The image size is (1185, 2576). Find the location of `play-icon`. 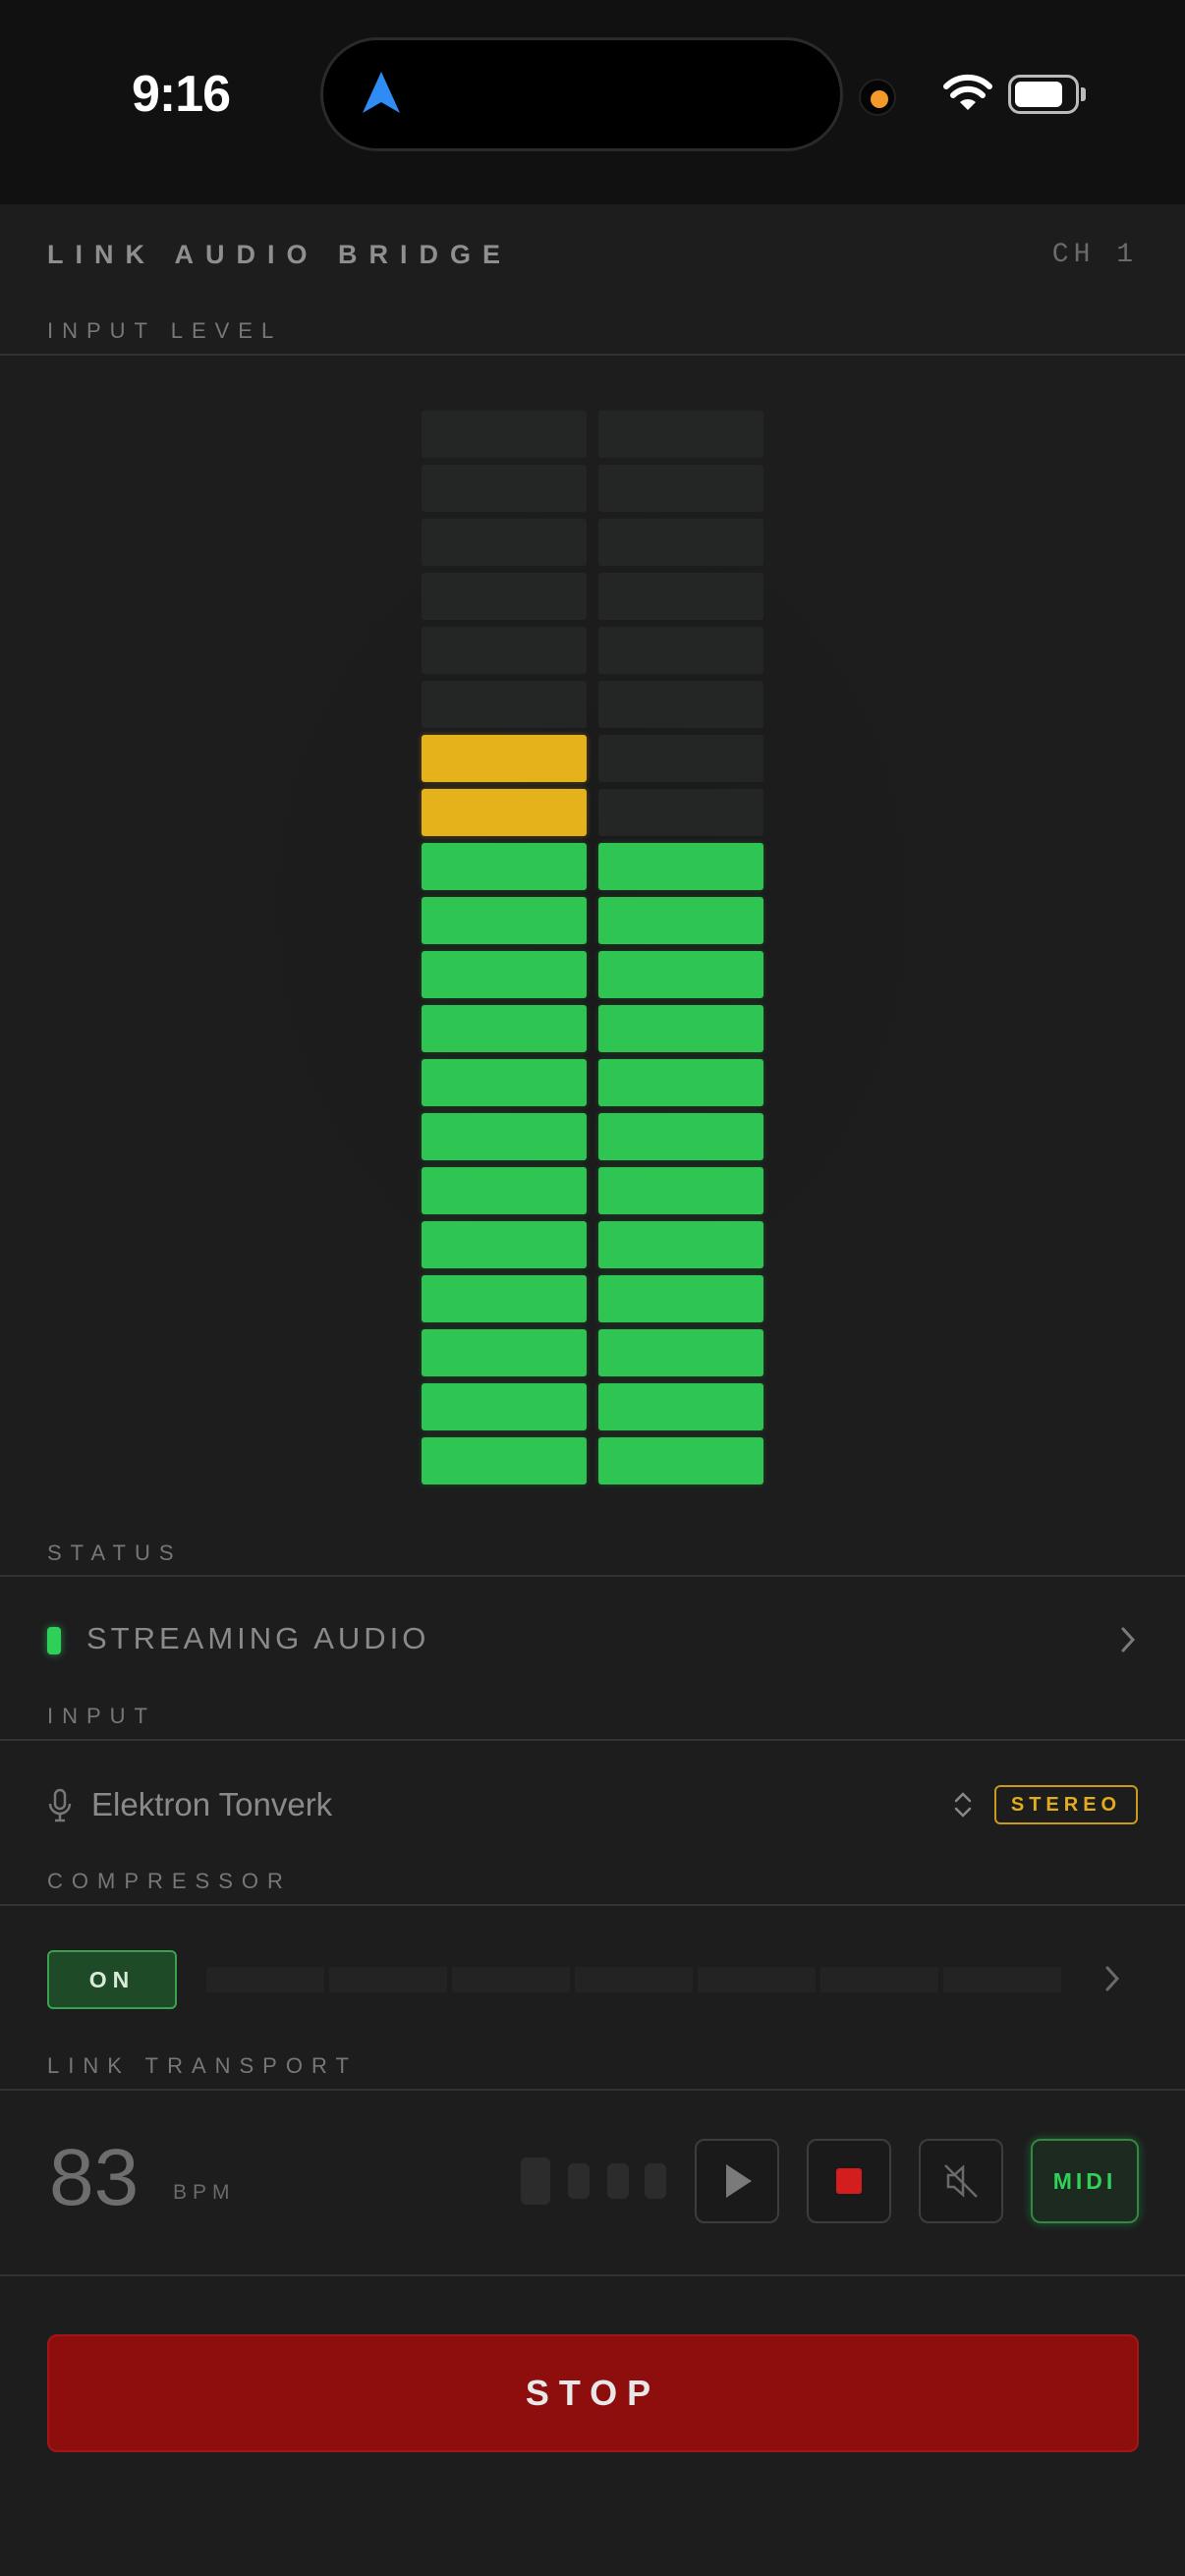

play-icon is located at coordinates (739, 2181).